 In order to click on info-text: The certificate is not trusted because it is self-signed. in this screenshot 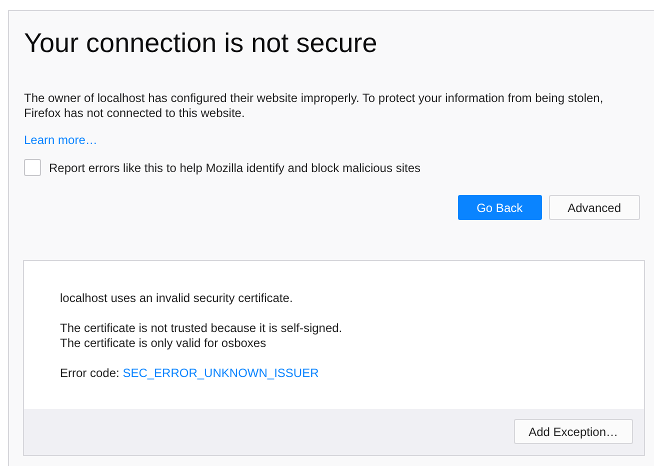, I will do `click(202, 328)`.